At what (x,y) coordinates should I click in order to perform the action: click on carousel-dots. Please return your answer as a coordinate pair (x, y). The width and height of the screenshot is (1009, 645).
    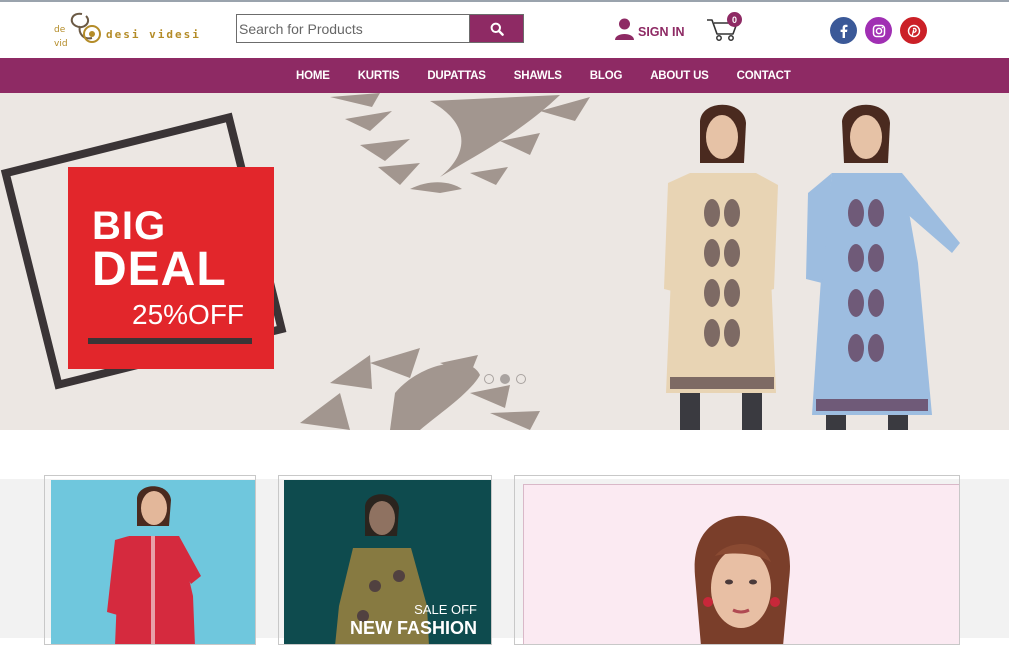
    Looking at the image, I should click on (505, 379).